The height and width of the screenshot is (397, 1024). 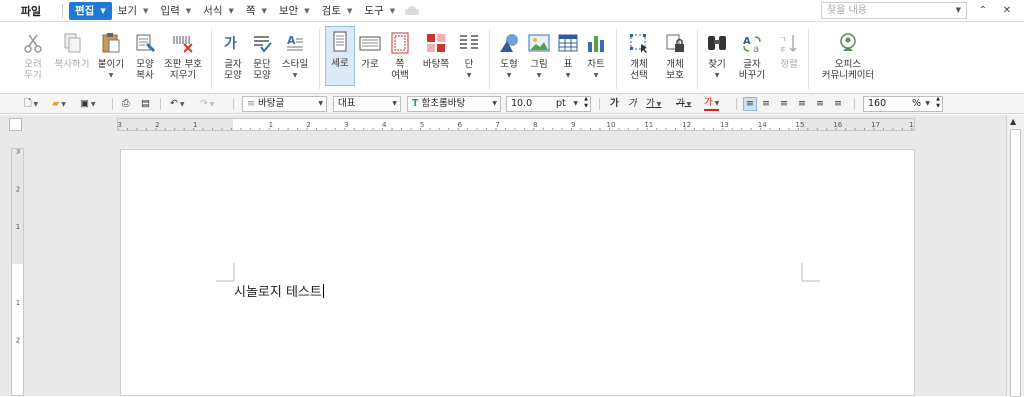 What do you see at coordinates (133, 11) in the screenshot?
I see `menu-view: 보기 ▼` at bounding box center [133, 11].